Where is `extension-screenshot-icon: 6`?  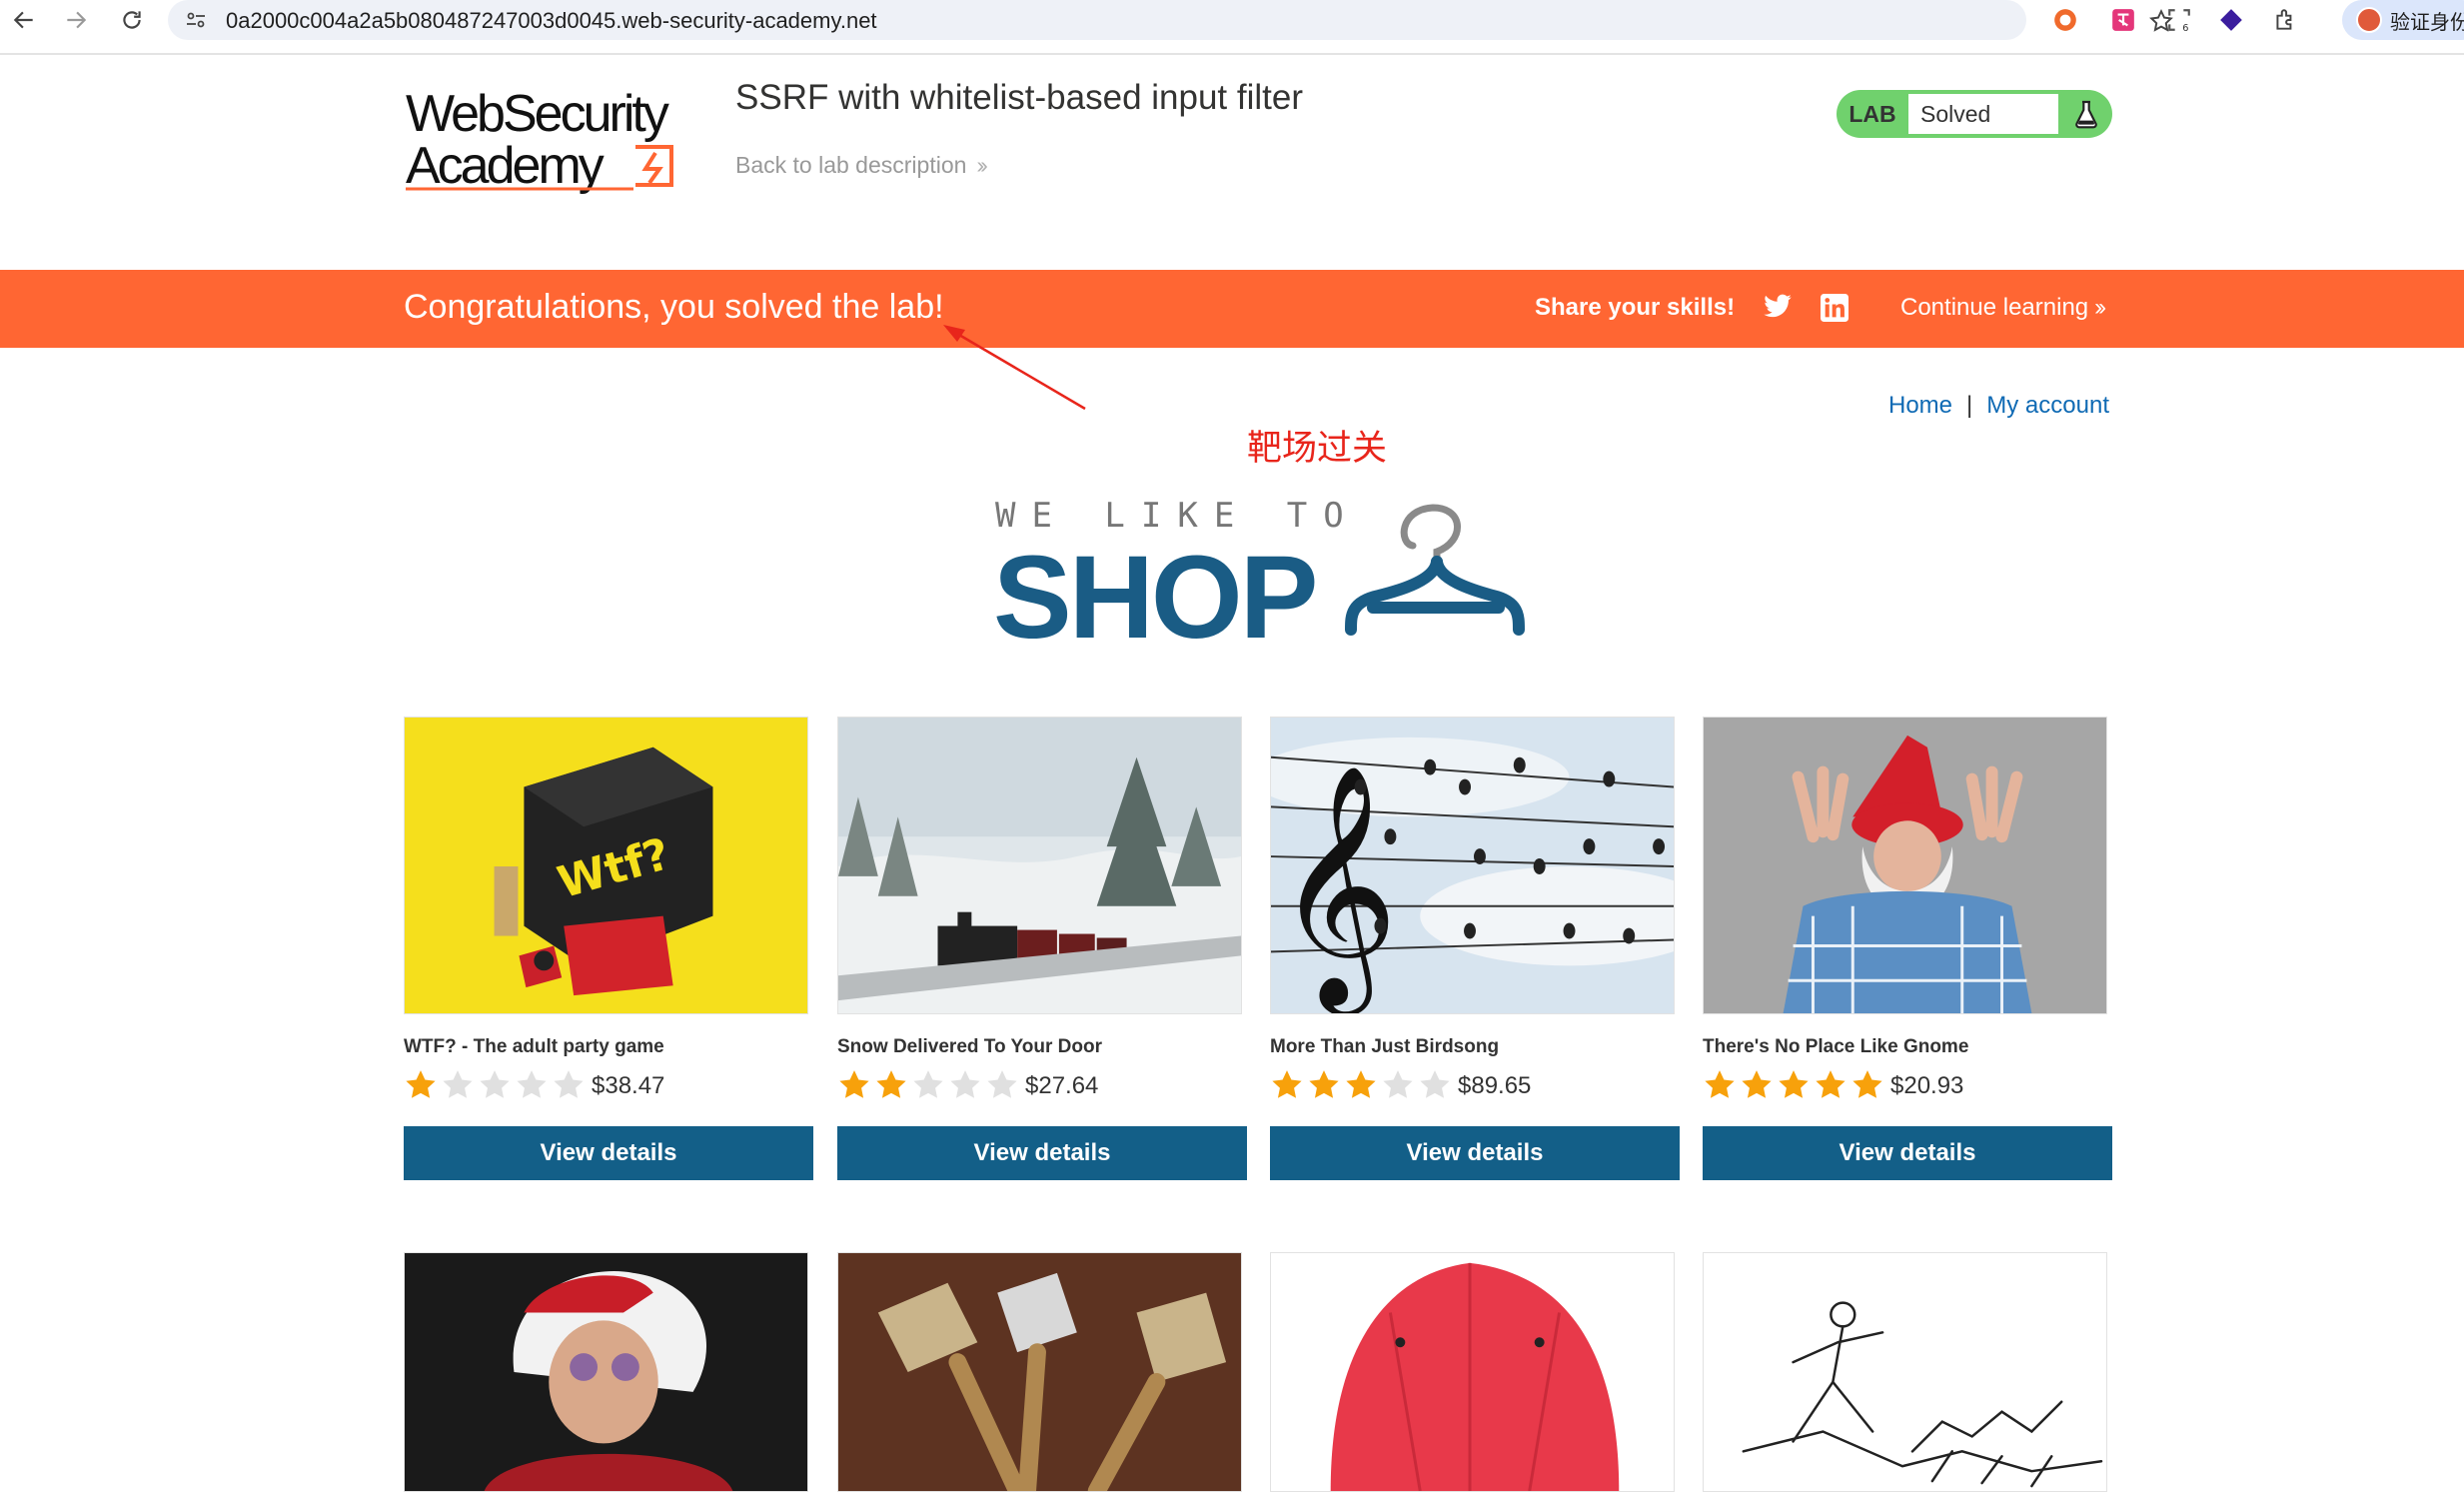 extension-screenshot-icon: 6 is located at coordinates (2179, 20).